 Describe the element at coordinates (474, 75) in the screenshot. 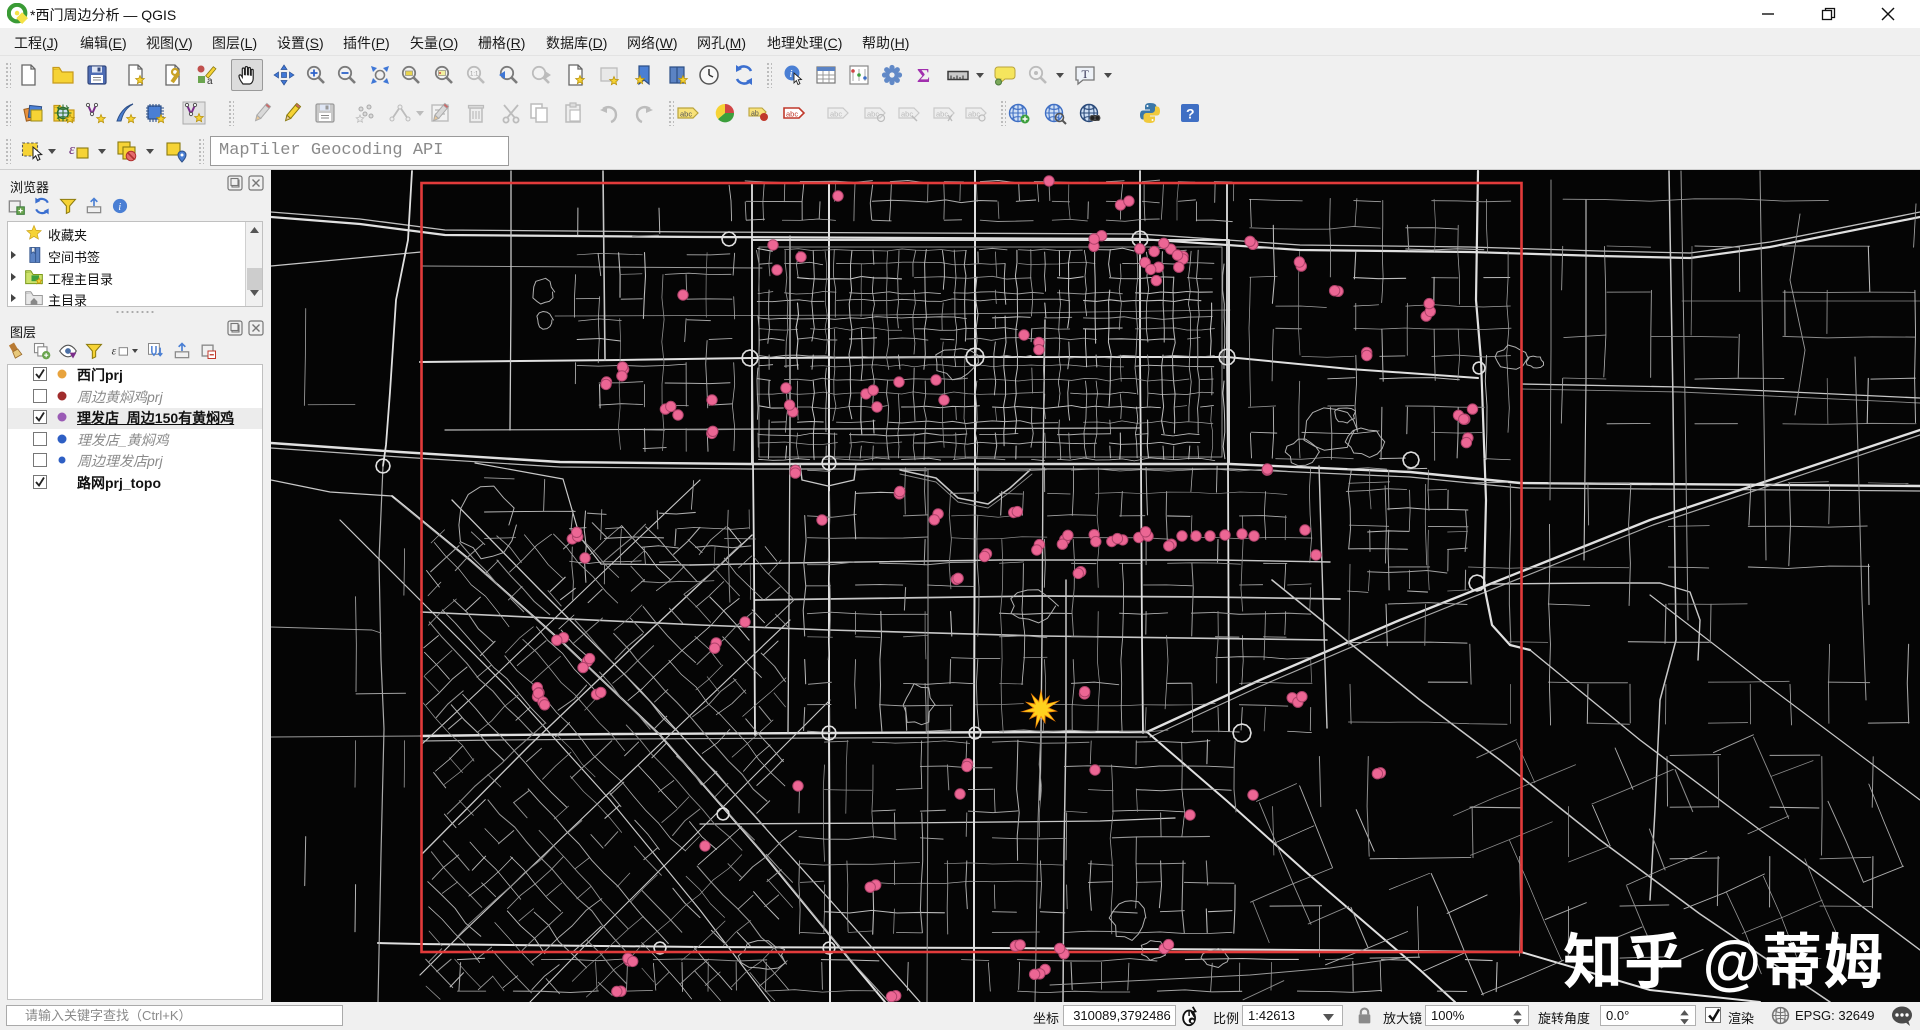

I see `svg-text: 1:1` at that location.